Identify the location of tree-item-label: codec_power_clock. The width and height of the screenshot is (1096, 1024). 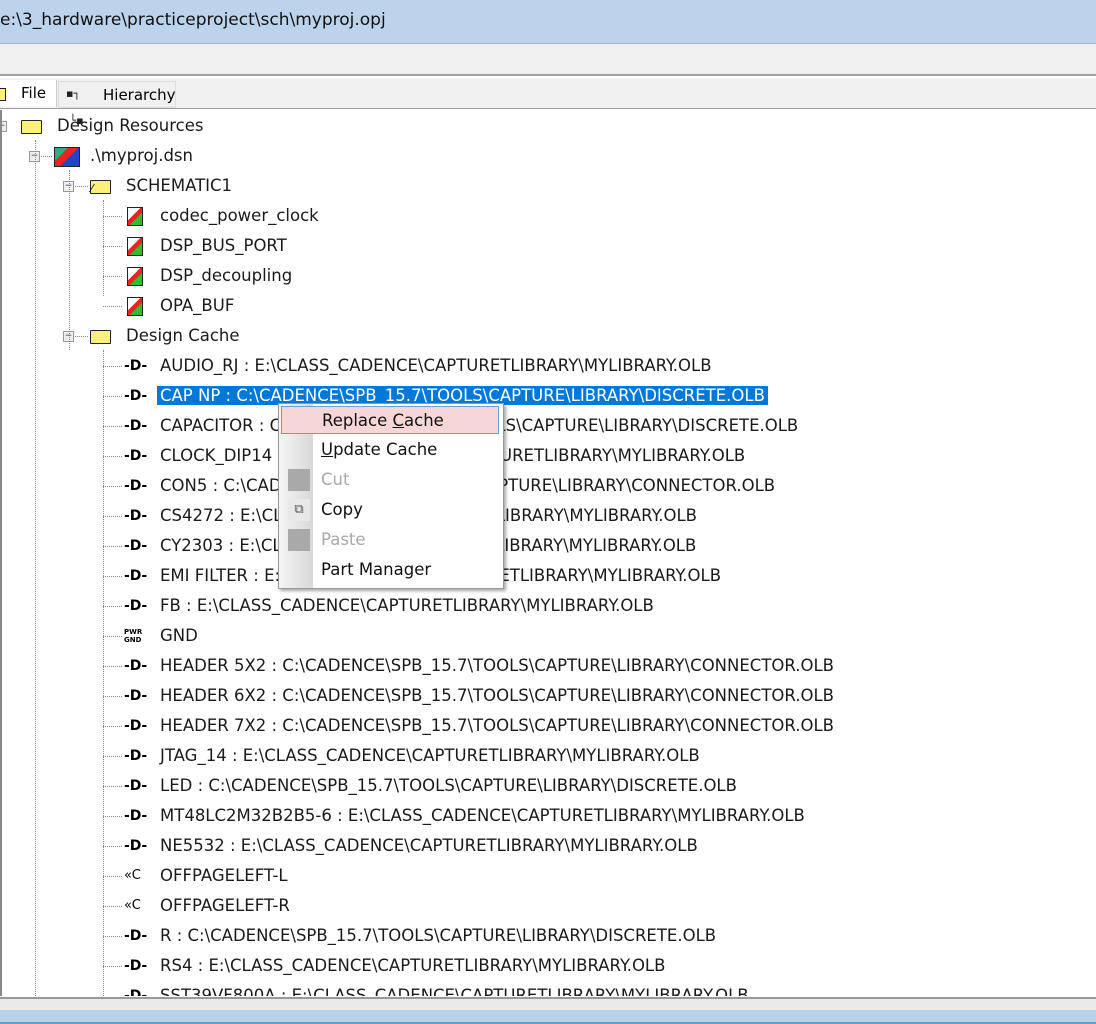
(239, 215).